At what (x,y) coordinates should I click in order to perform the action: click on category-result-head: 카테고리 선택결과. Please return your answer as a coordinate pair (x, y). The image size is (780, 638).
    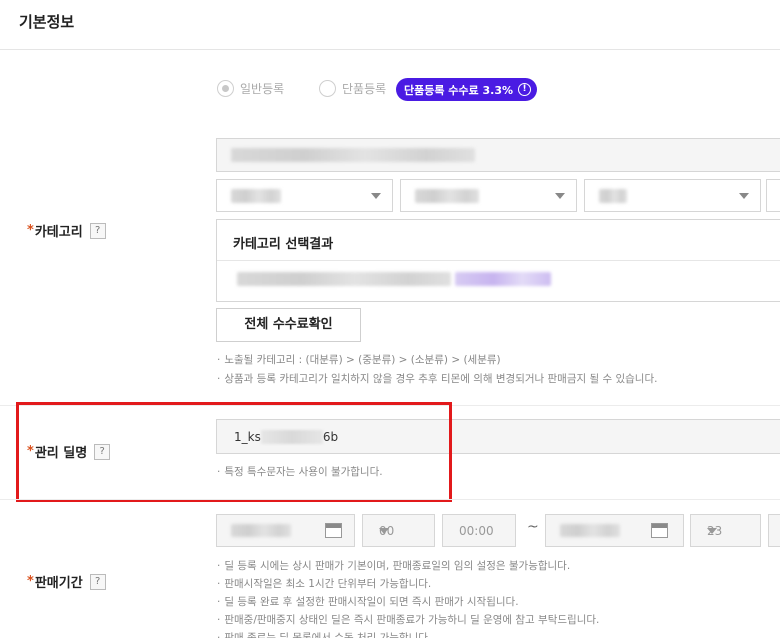
    Looking at the image, I should click on (498, 240).